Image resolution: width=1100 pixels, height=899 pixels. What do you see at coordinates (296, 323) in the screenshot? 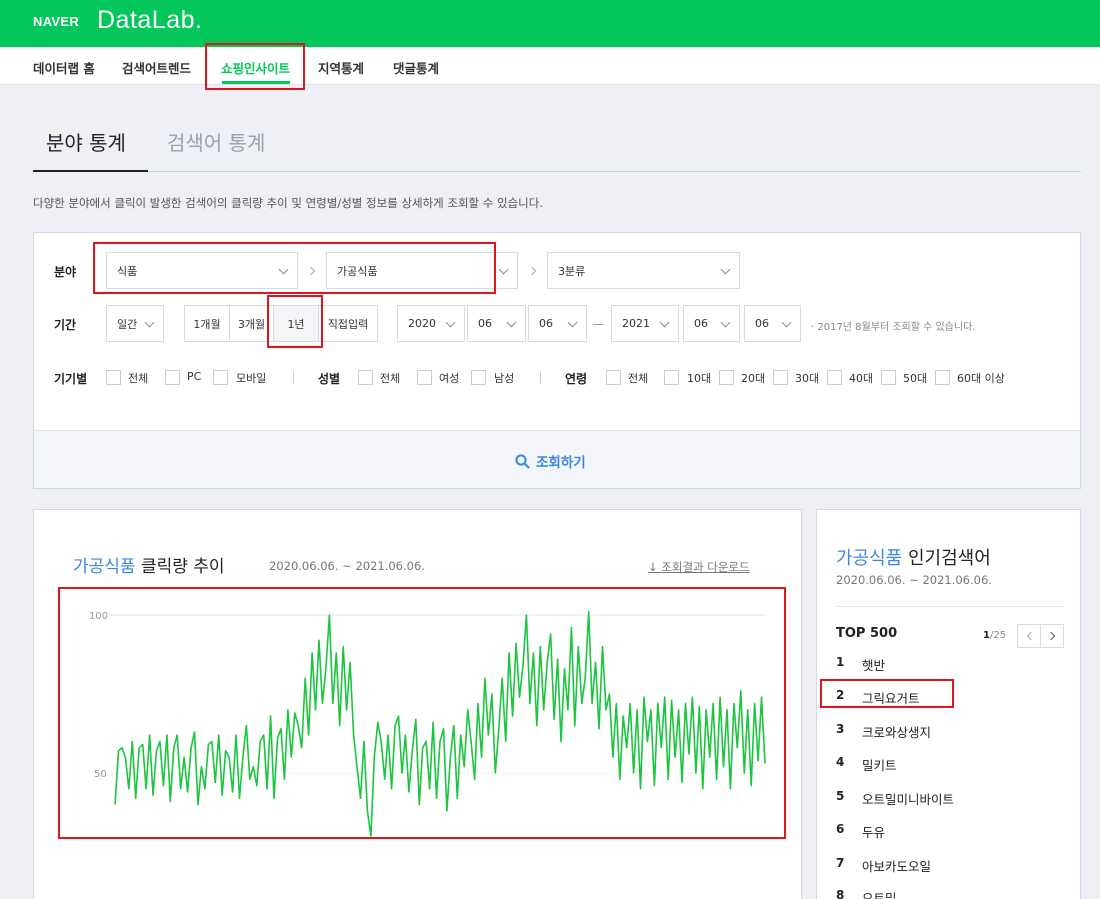
I see `period-1year-button: 1년` at bounding box center [296, 323].